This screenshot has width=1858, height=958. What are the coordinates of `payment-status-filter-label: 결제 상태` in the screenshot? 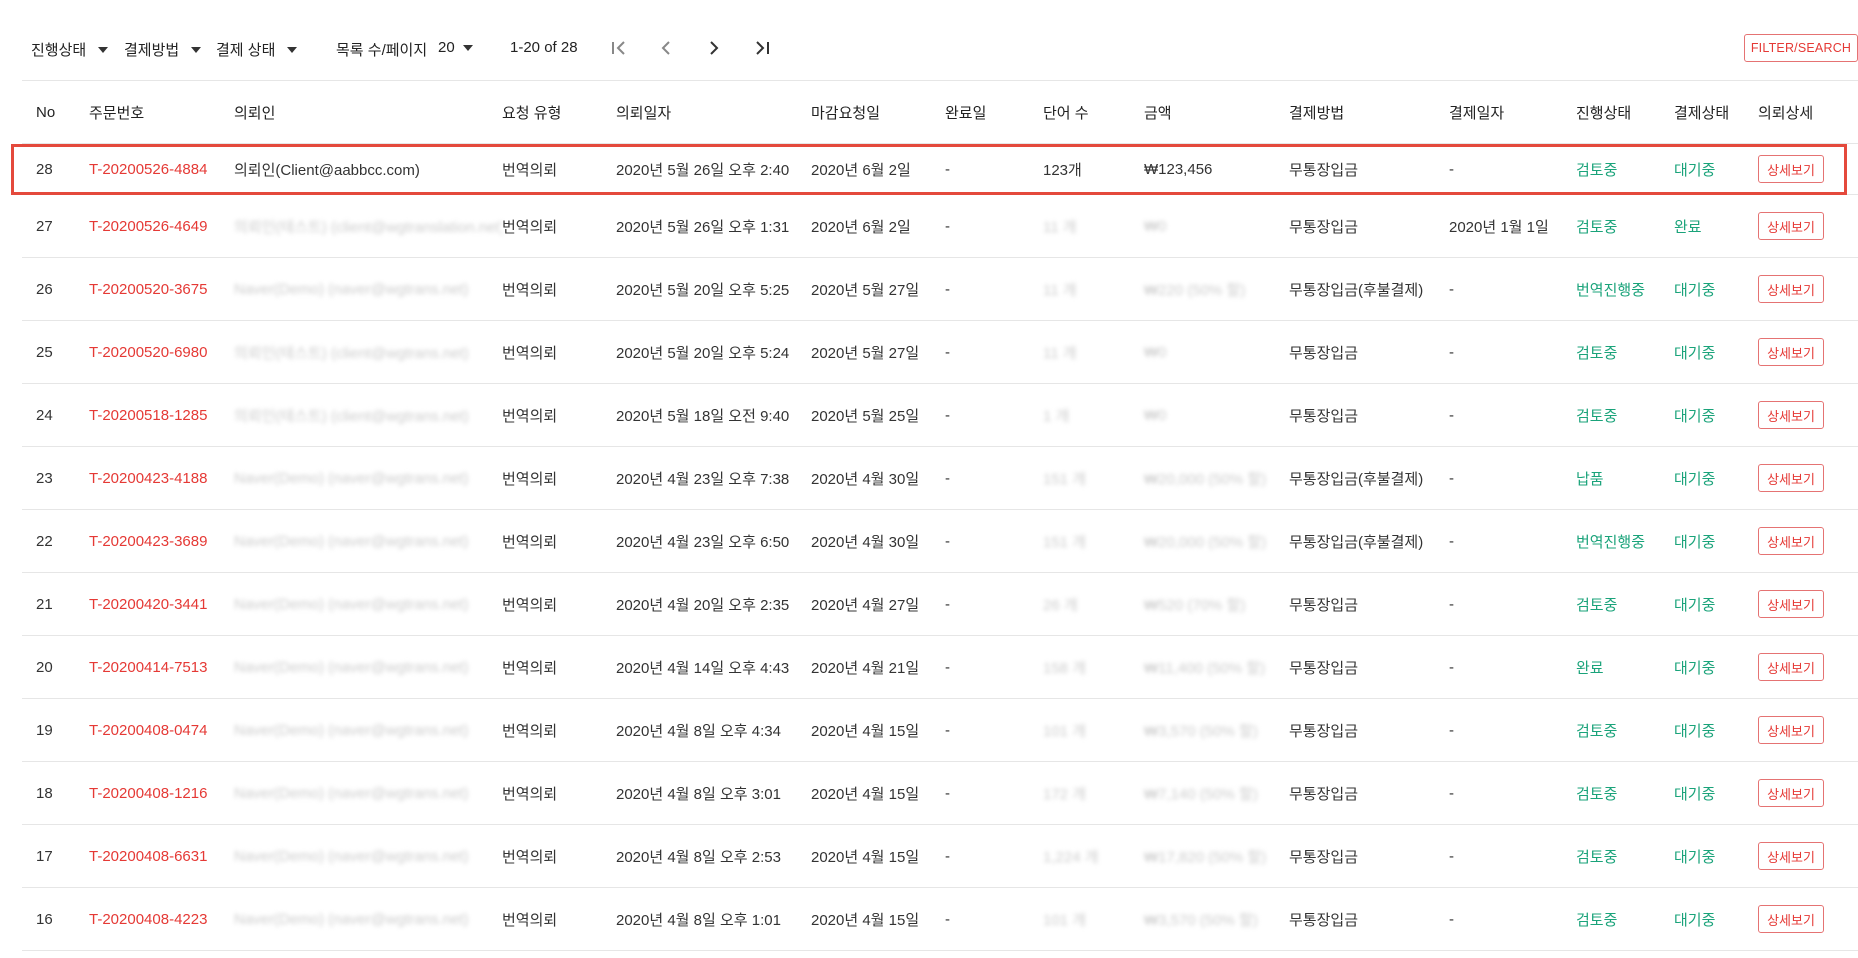 It's located at (246, 50).